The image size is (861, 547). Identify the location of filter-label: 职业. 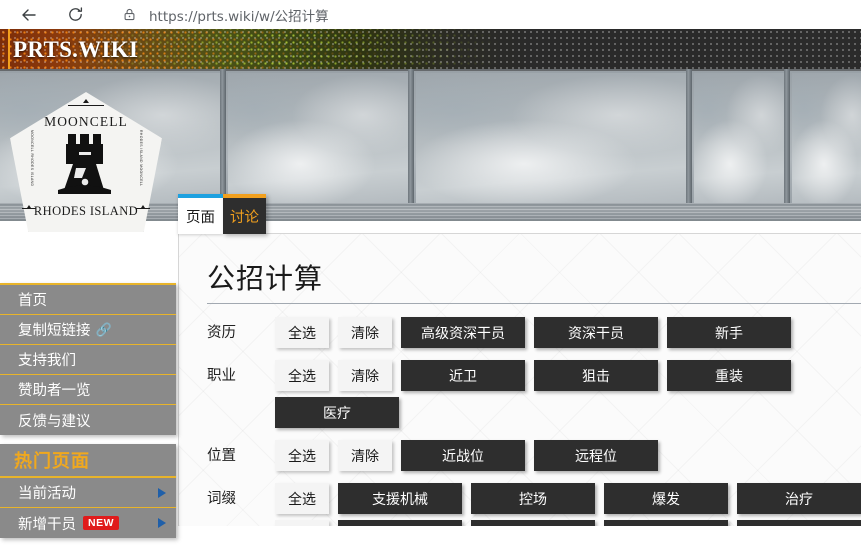
(221, 376).